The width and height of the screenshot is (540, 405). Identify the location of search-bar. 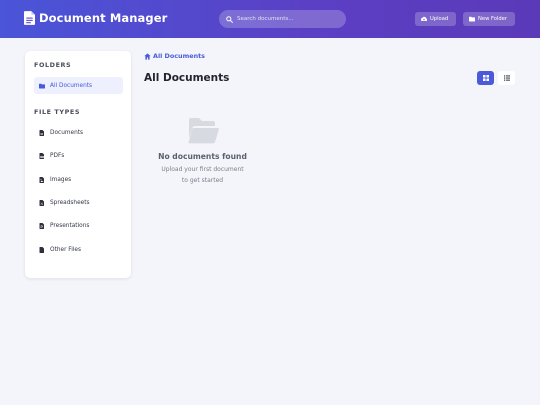
(282, 19).